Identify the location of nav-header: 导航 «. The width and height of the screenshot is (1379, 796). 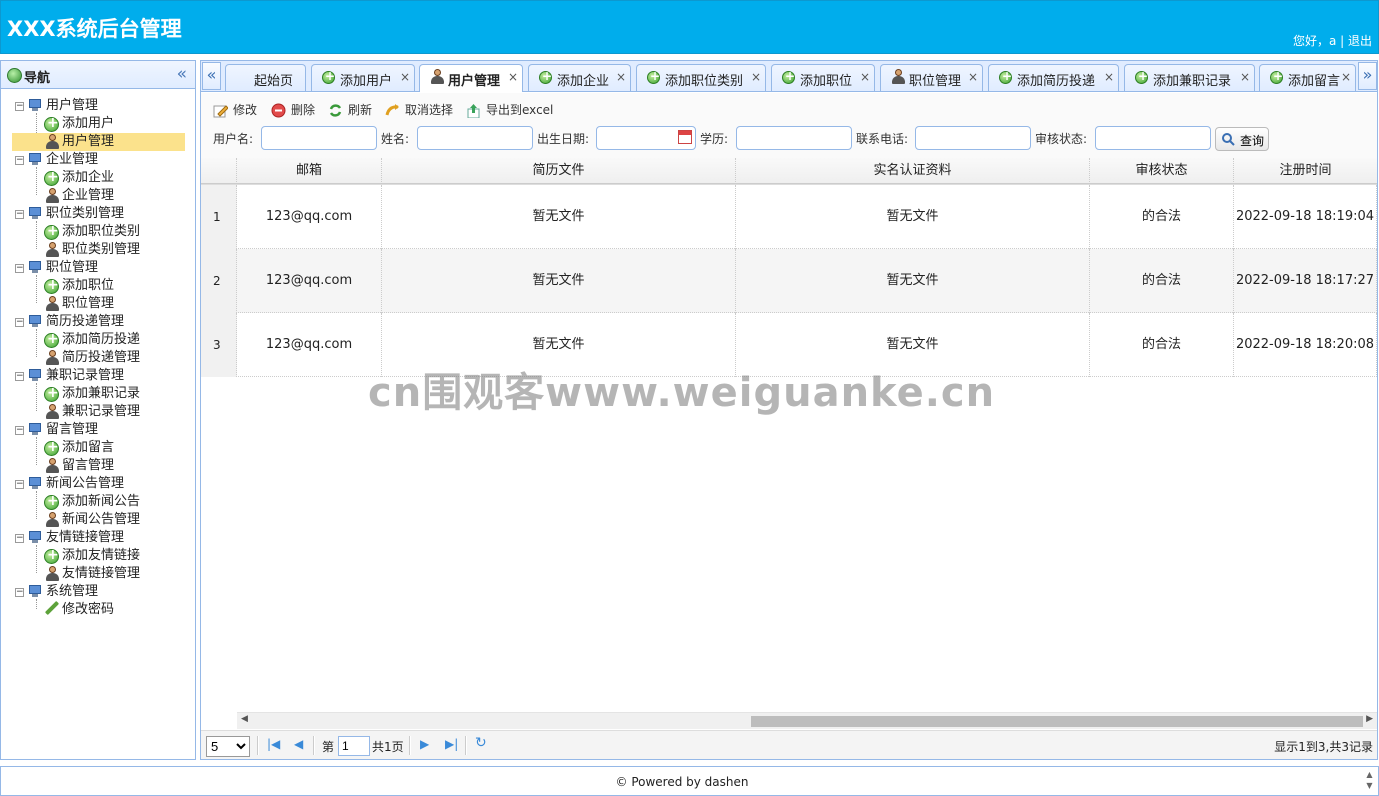
(98, 75).